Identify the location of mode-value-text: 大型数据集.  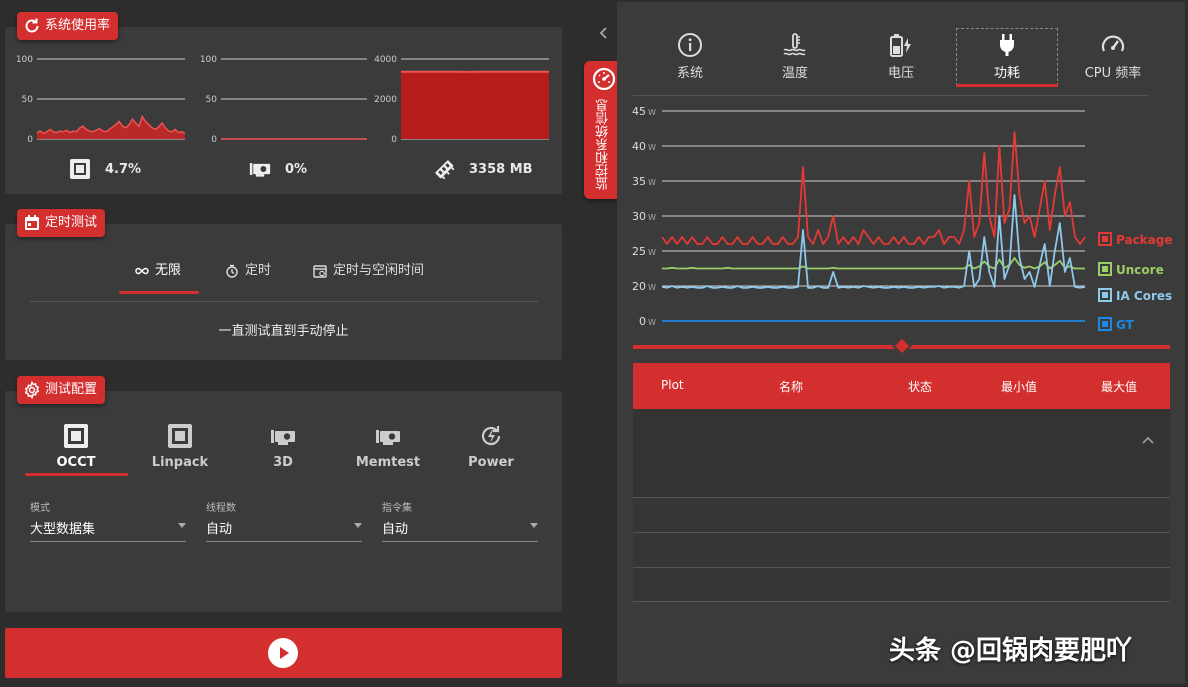
(63, 529).